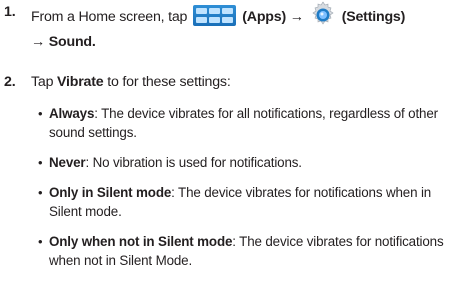  Describe the element at coordinates (70, 42) in the screenshot. I see `sound-label: Sound` at that location.